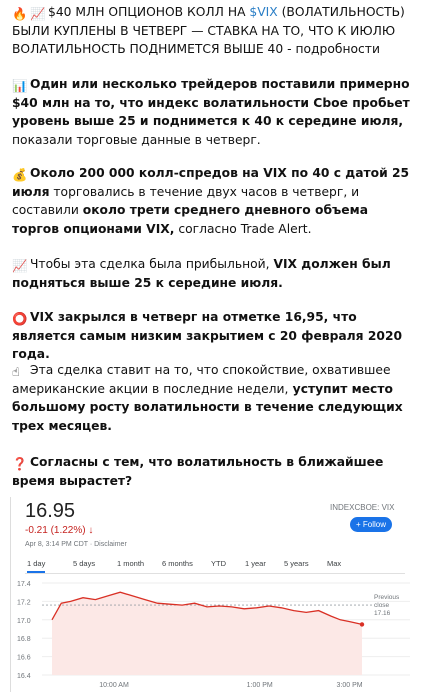 The width and height of the screenshot is (429, 692). What do you see at coordinates (50, 511) in the screenshot?
I see `price-value: 16.95` at bounding box center [50, 511].